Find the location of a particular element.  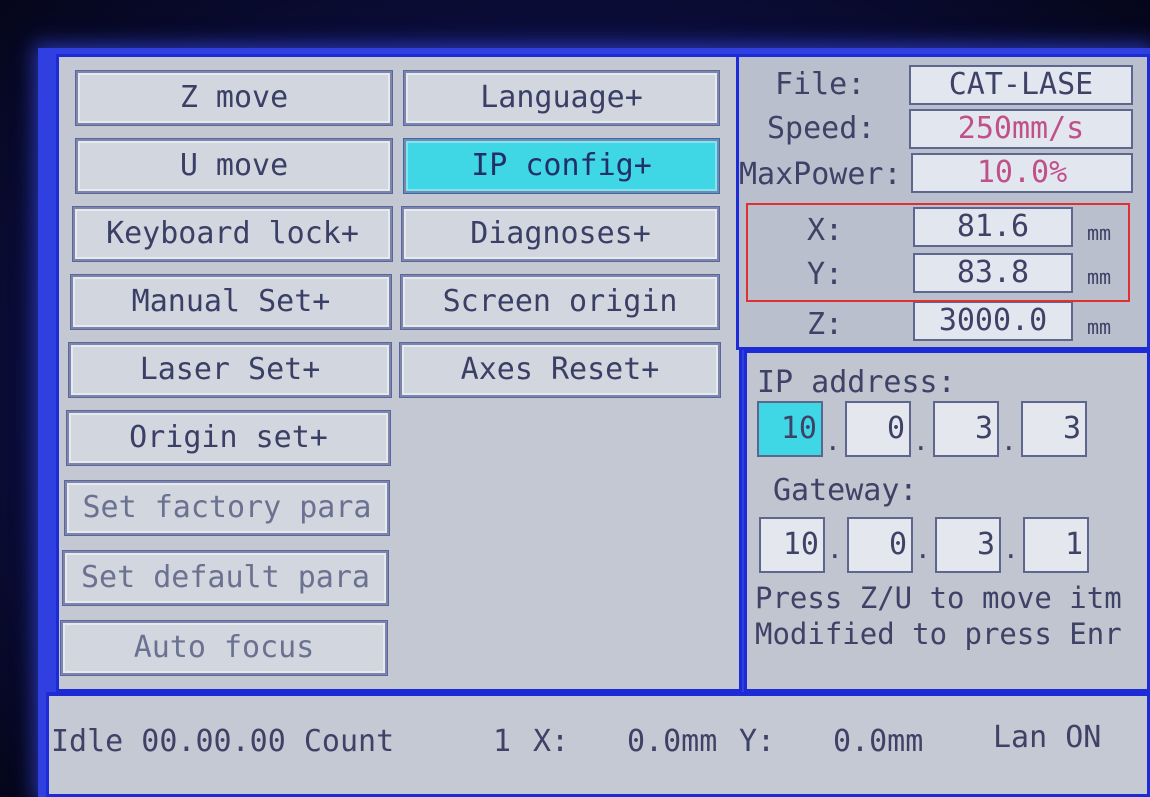

status-x-label: X: is located at coordinates (551, 741).